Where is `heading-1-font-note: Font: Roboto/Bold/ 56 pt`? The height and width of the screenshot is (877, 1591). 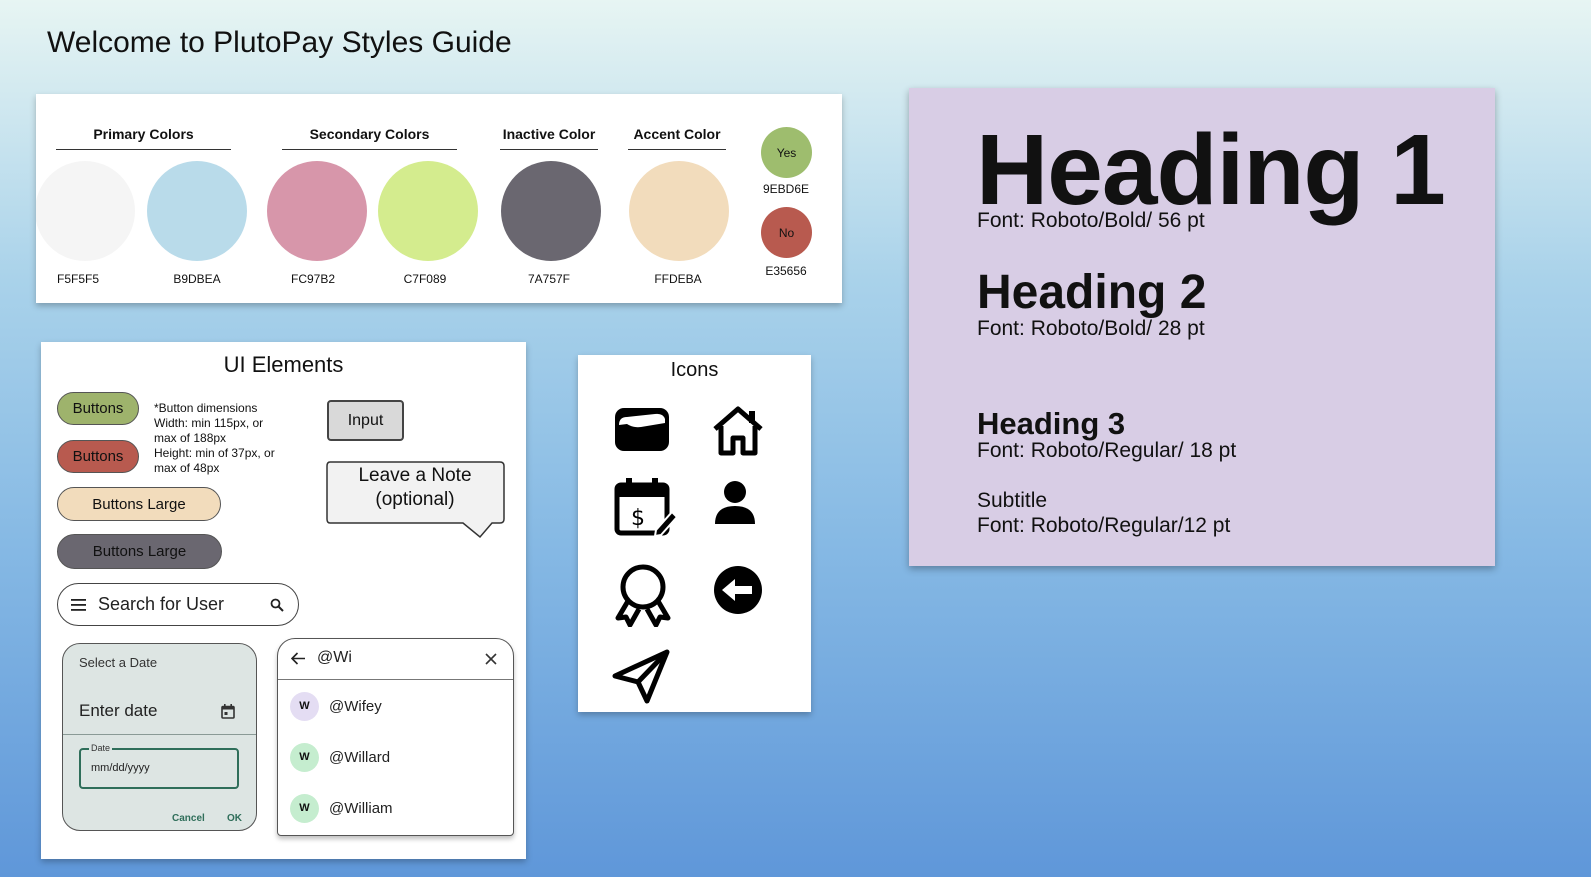 heading-1-font-note: Font: Roboto/Bold/ 56 pt is located at coordinates (1091, 220).